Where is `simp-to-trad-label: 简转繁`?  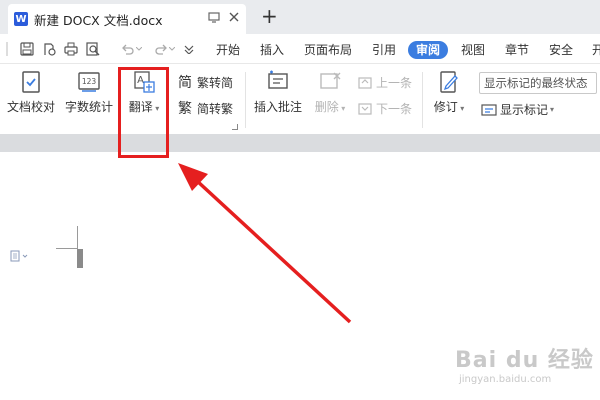 simp-to-trad-label: 简转繁 is located at coordinates (215, 109).